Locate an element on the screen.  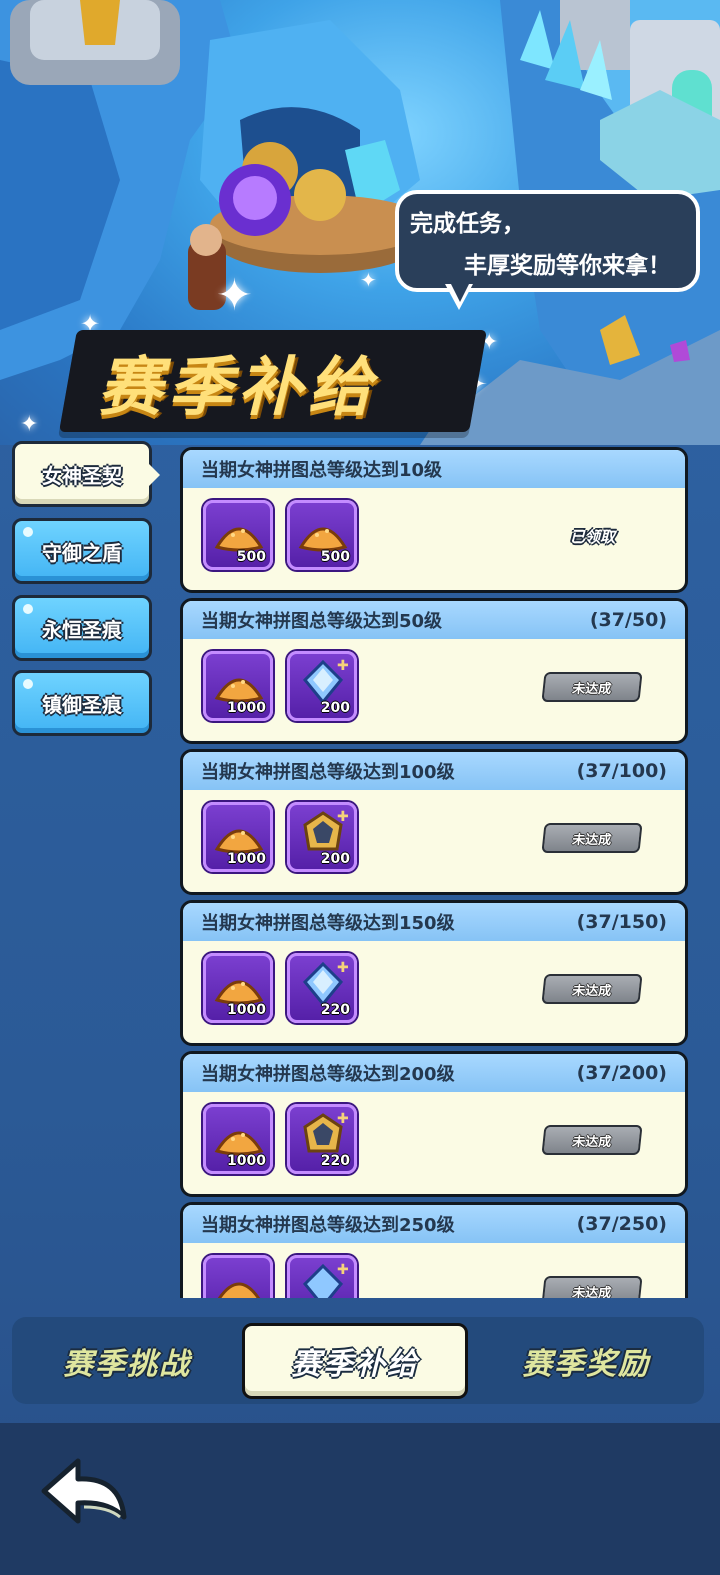
task-header: 当期女神拼图总等级达到10级 is located at coordinates (434, 469).